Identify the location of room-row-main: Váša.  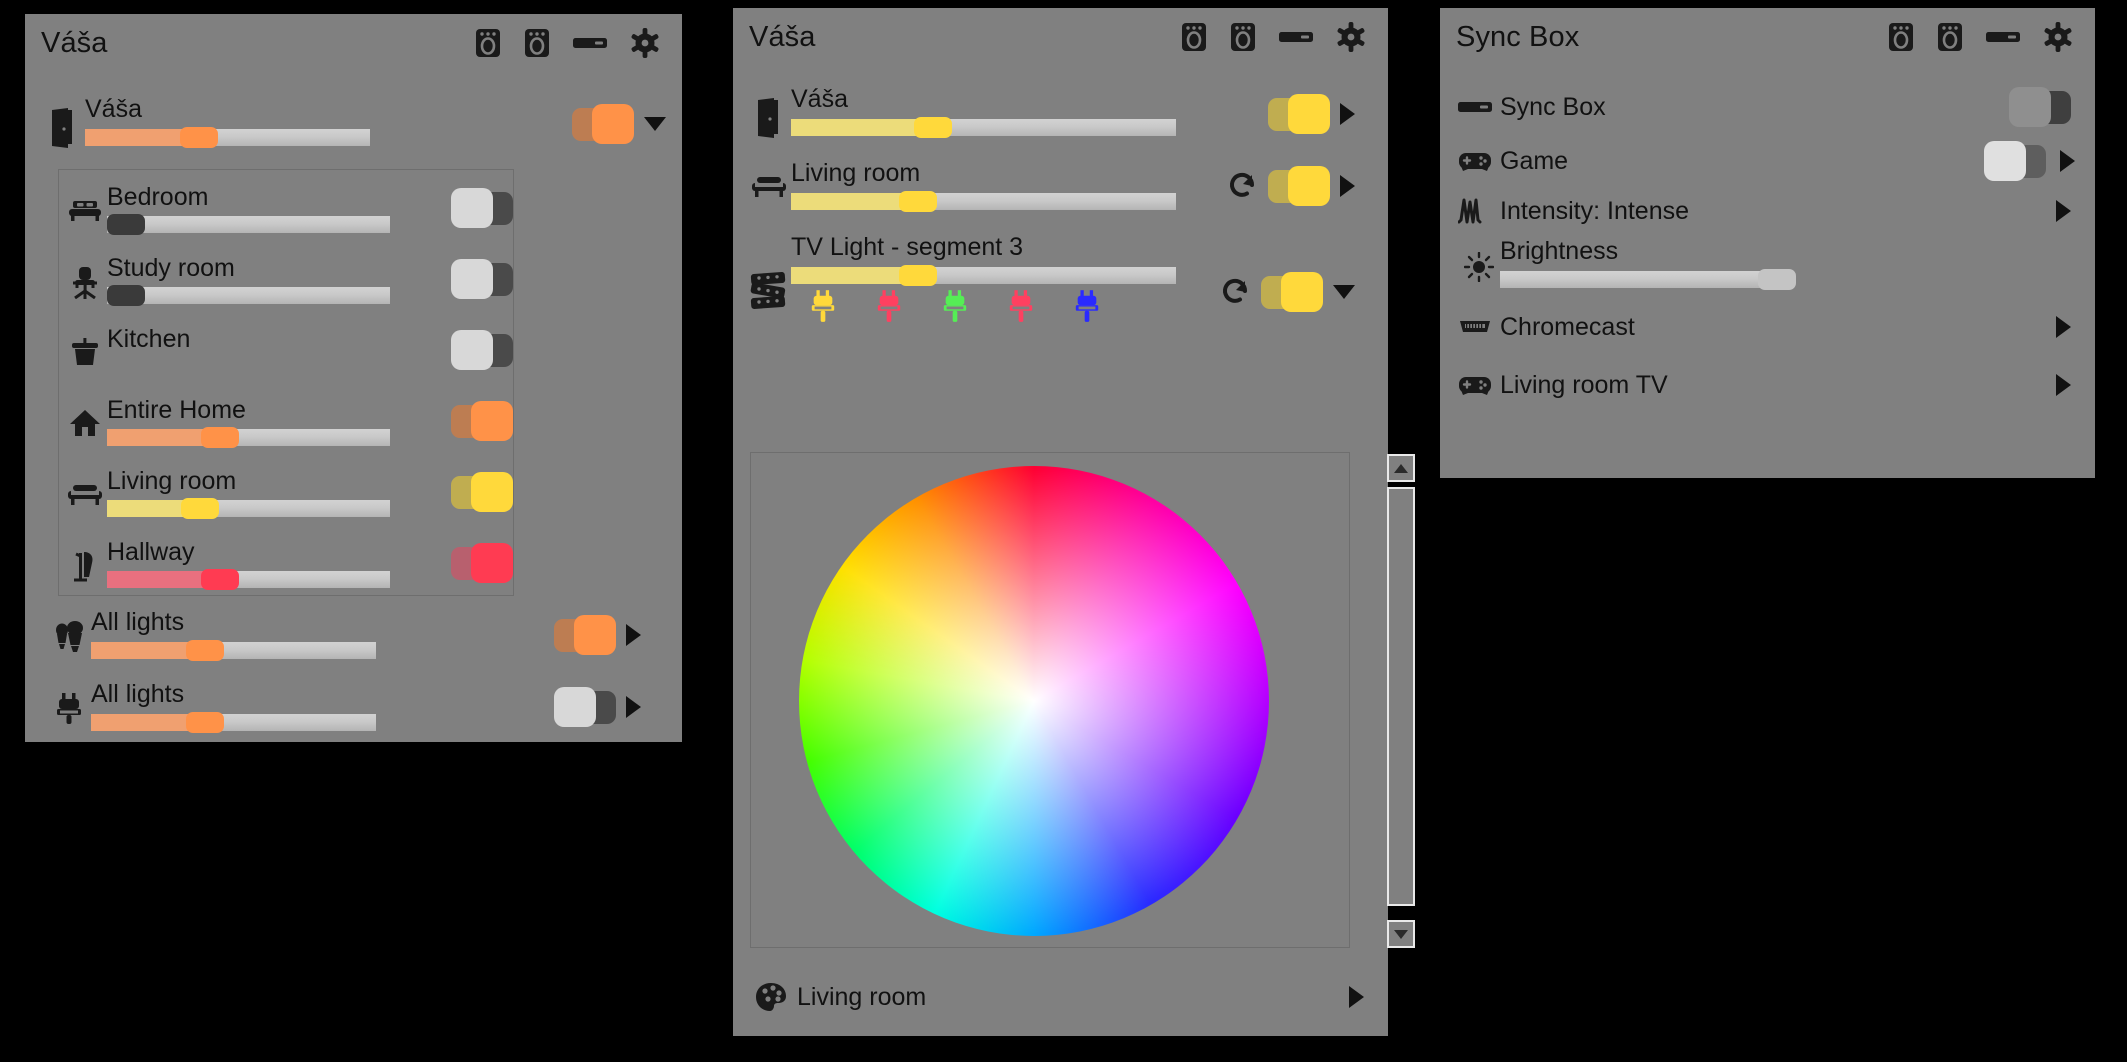
(353, 110).